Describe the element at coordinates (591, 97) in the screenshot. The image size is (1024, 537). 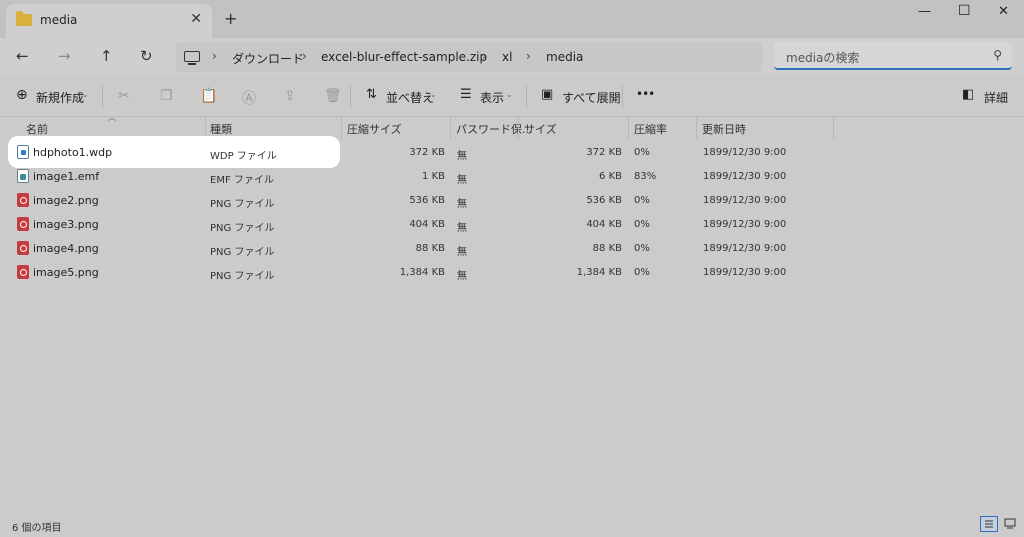
I see `extract-all-button: すべて展開` at that location.